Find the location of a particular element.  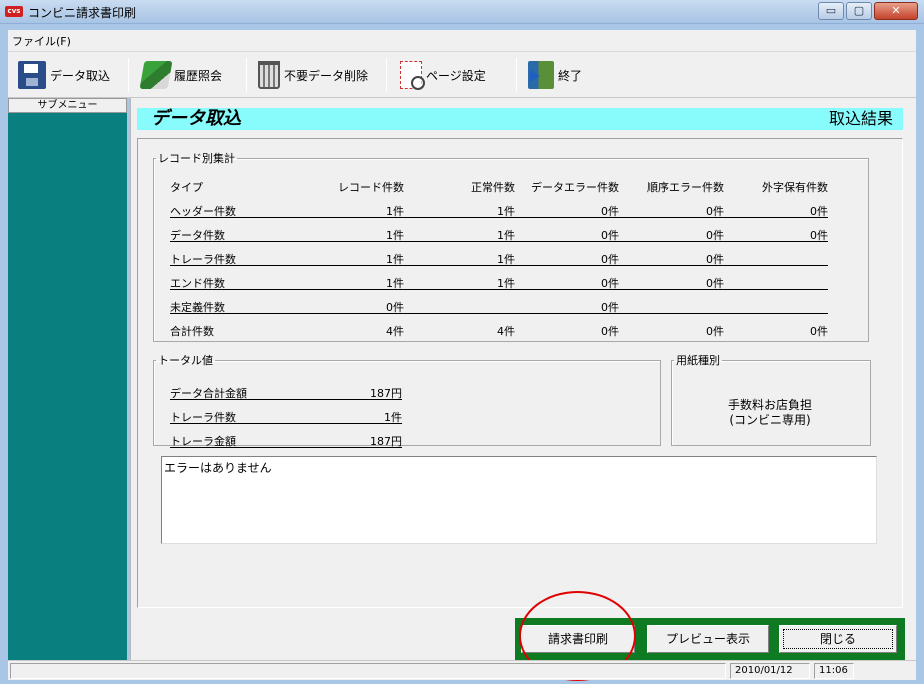

exit-button: 終了 is located at coordinates (555, 75).